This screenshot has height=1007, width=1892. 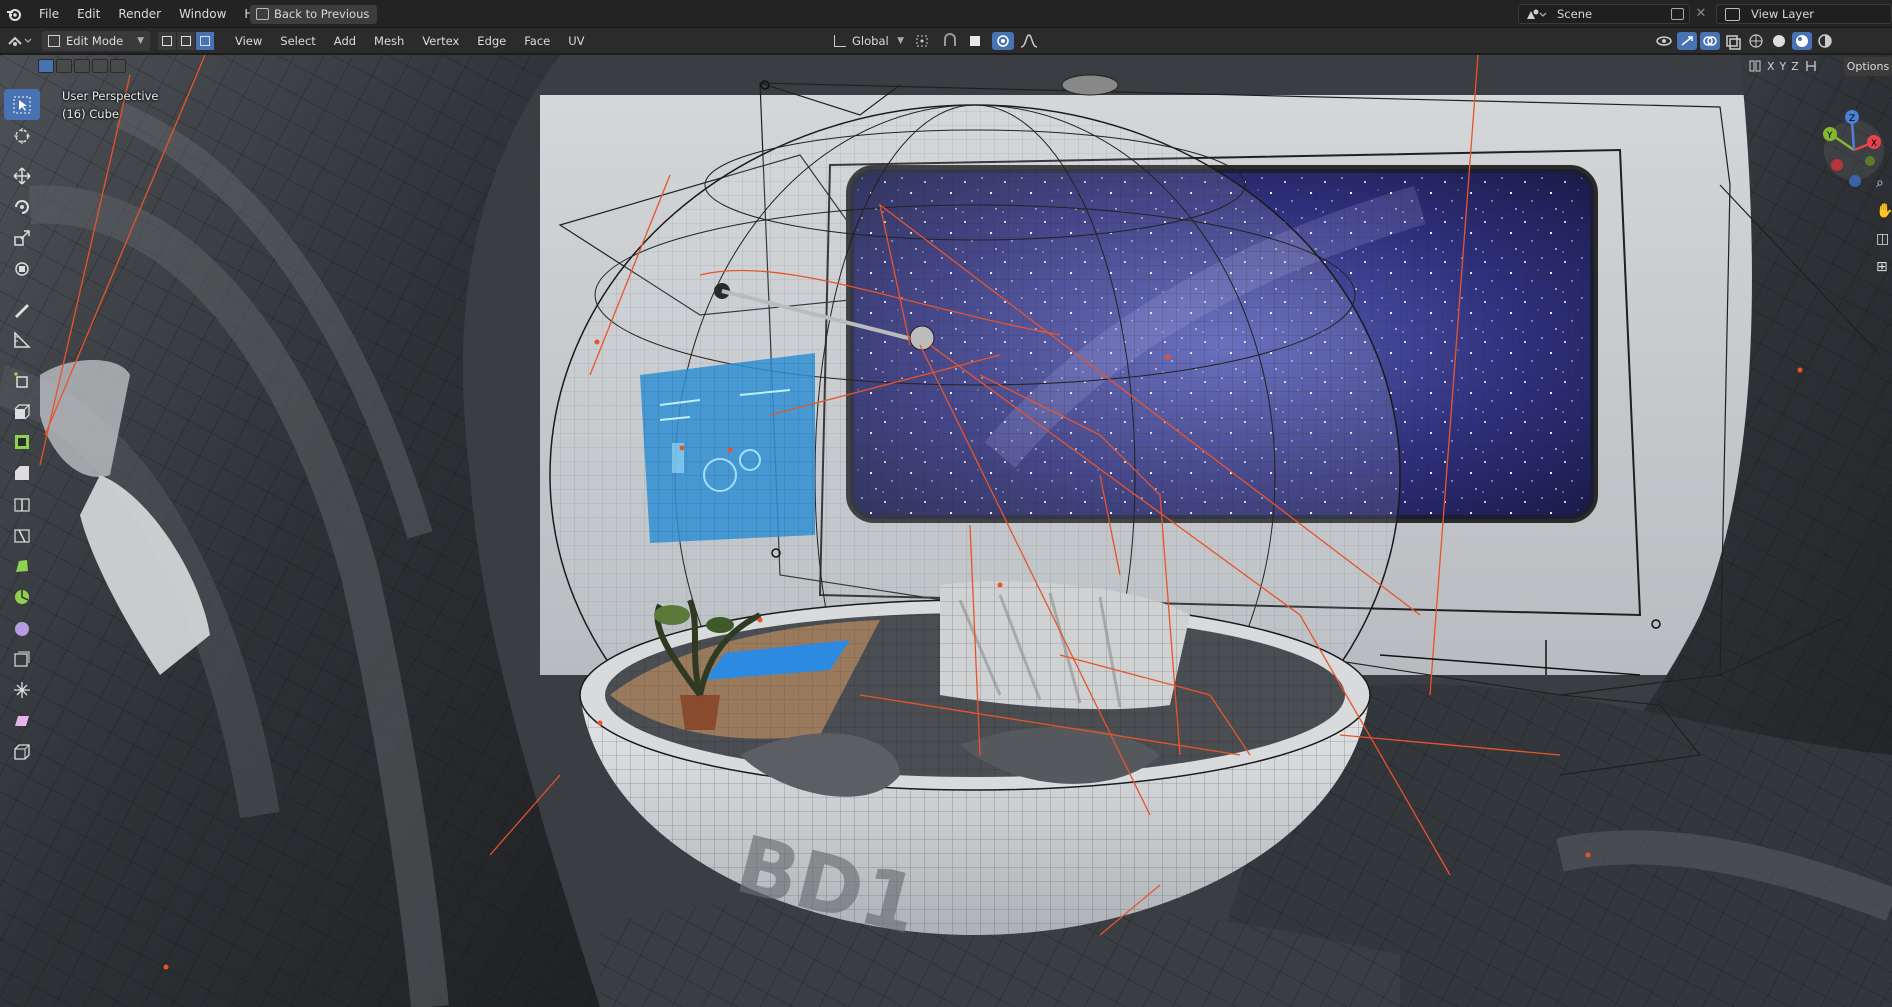 I want to click on tool-inset, so click(x=22, y=441).